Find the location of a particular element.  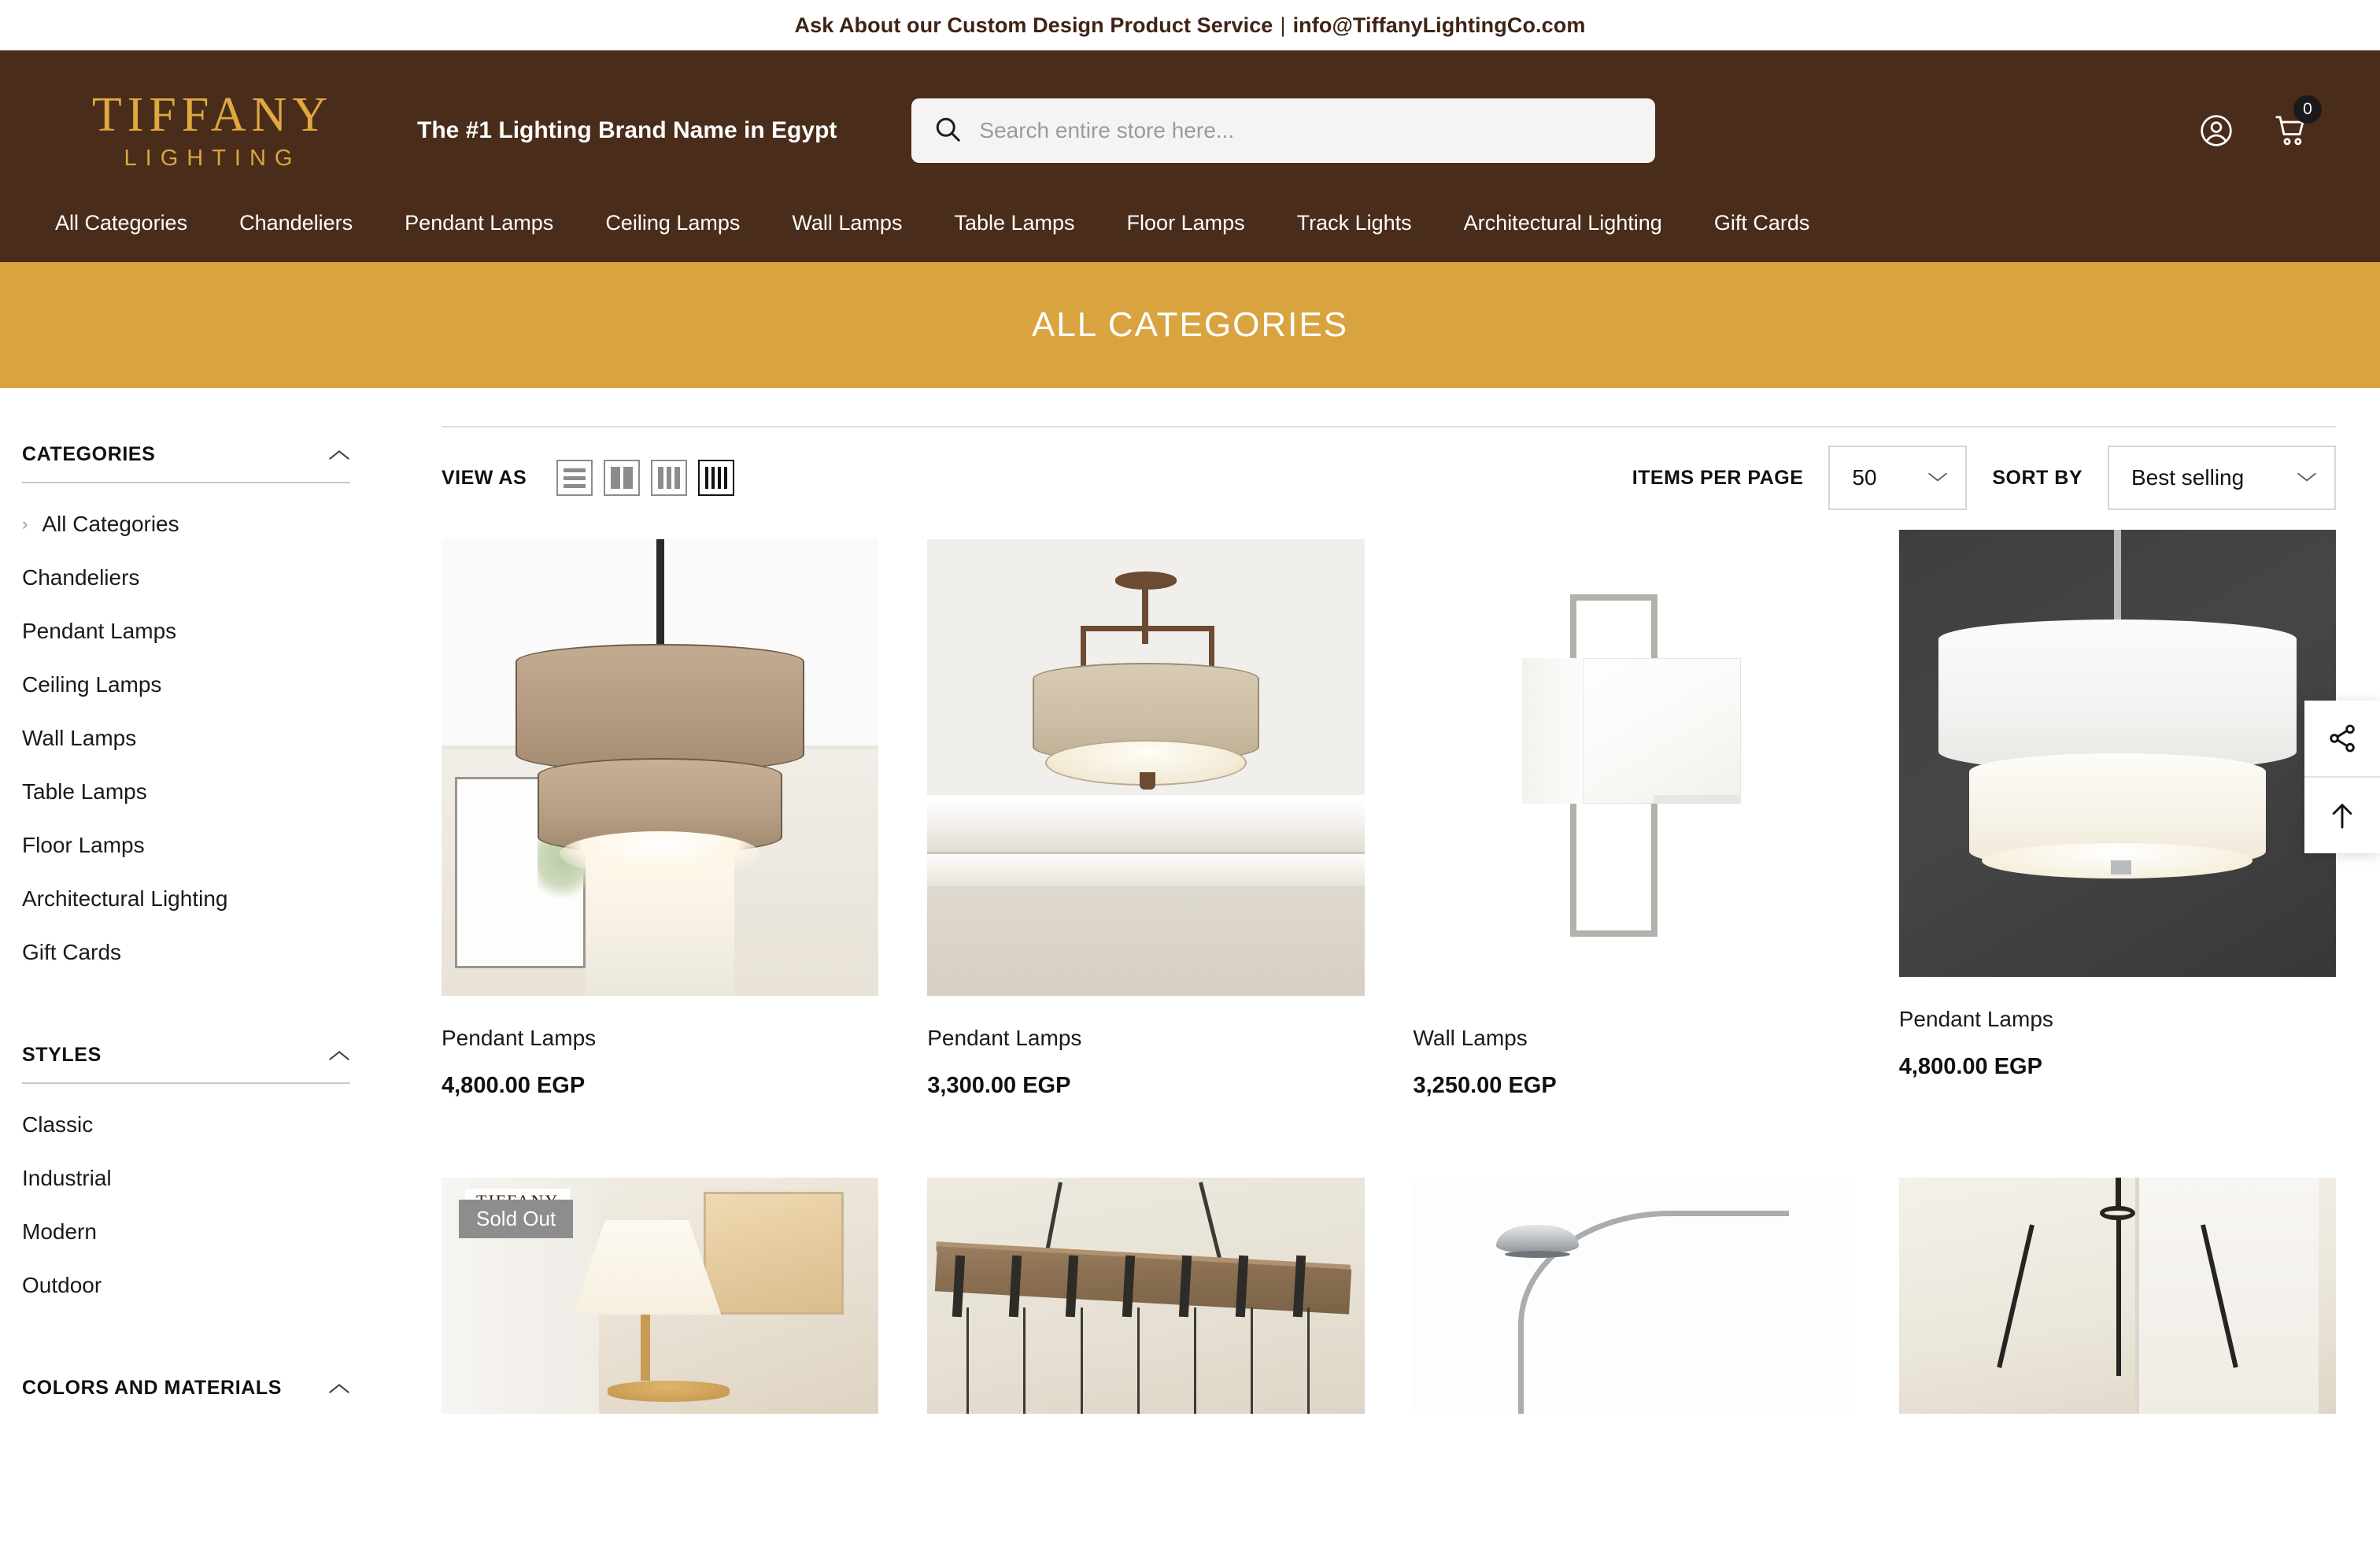

view-as-label: VIEW AS is located at coordinates (484, 477).